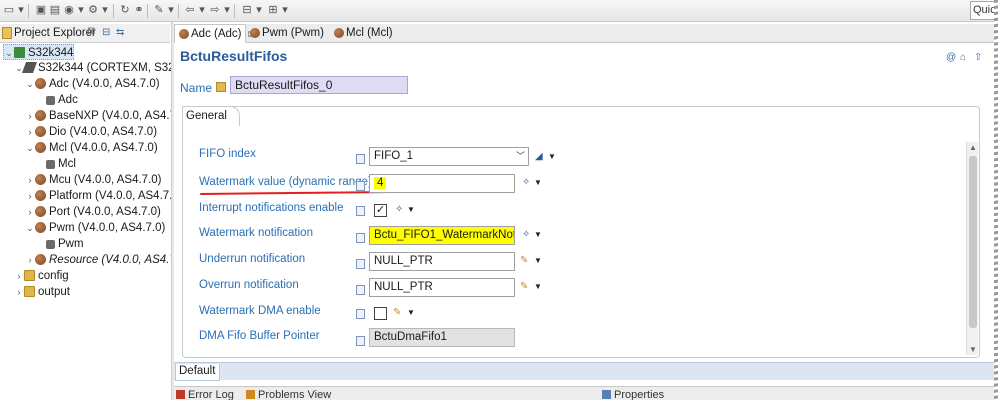 Image resolution: width=998 pixels, height=400 pixels. What do you see at coordinates (380, 313) in the screenshot?
I see `watermark-dma-checkbox` at bounding box center [380, 313].